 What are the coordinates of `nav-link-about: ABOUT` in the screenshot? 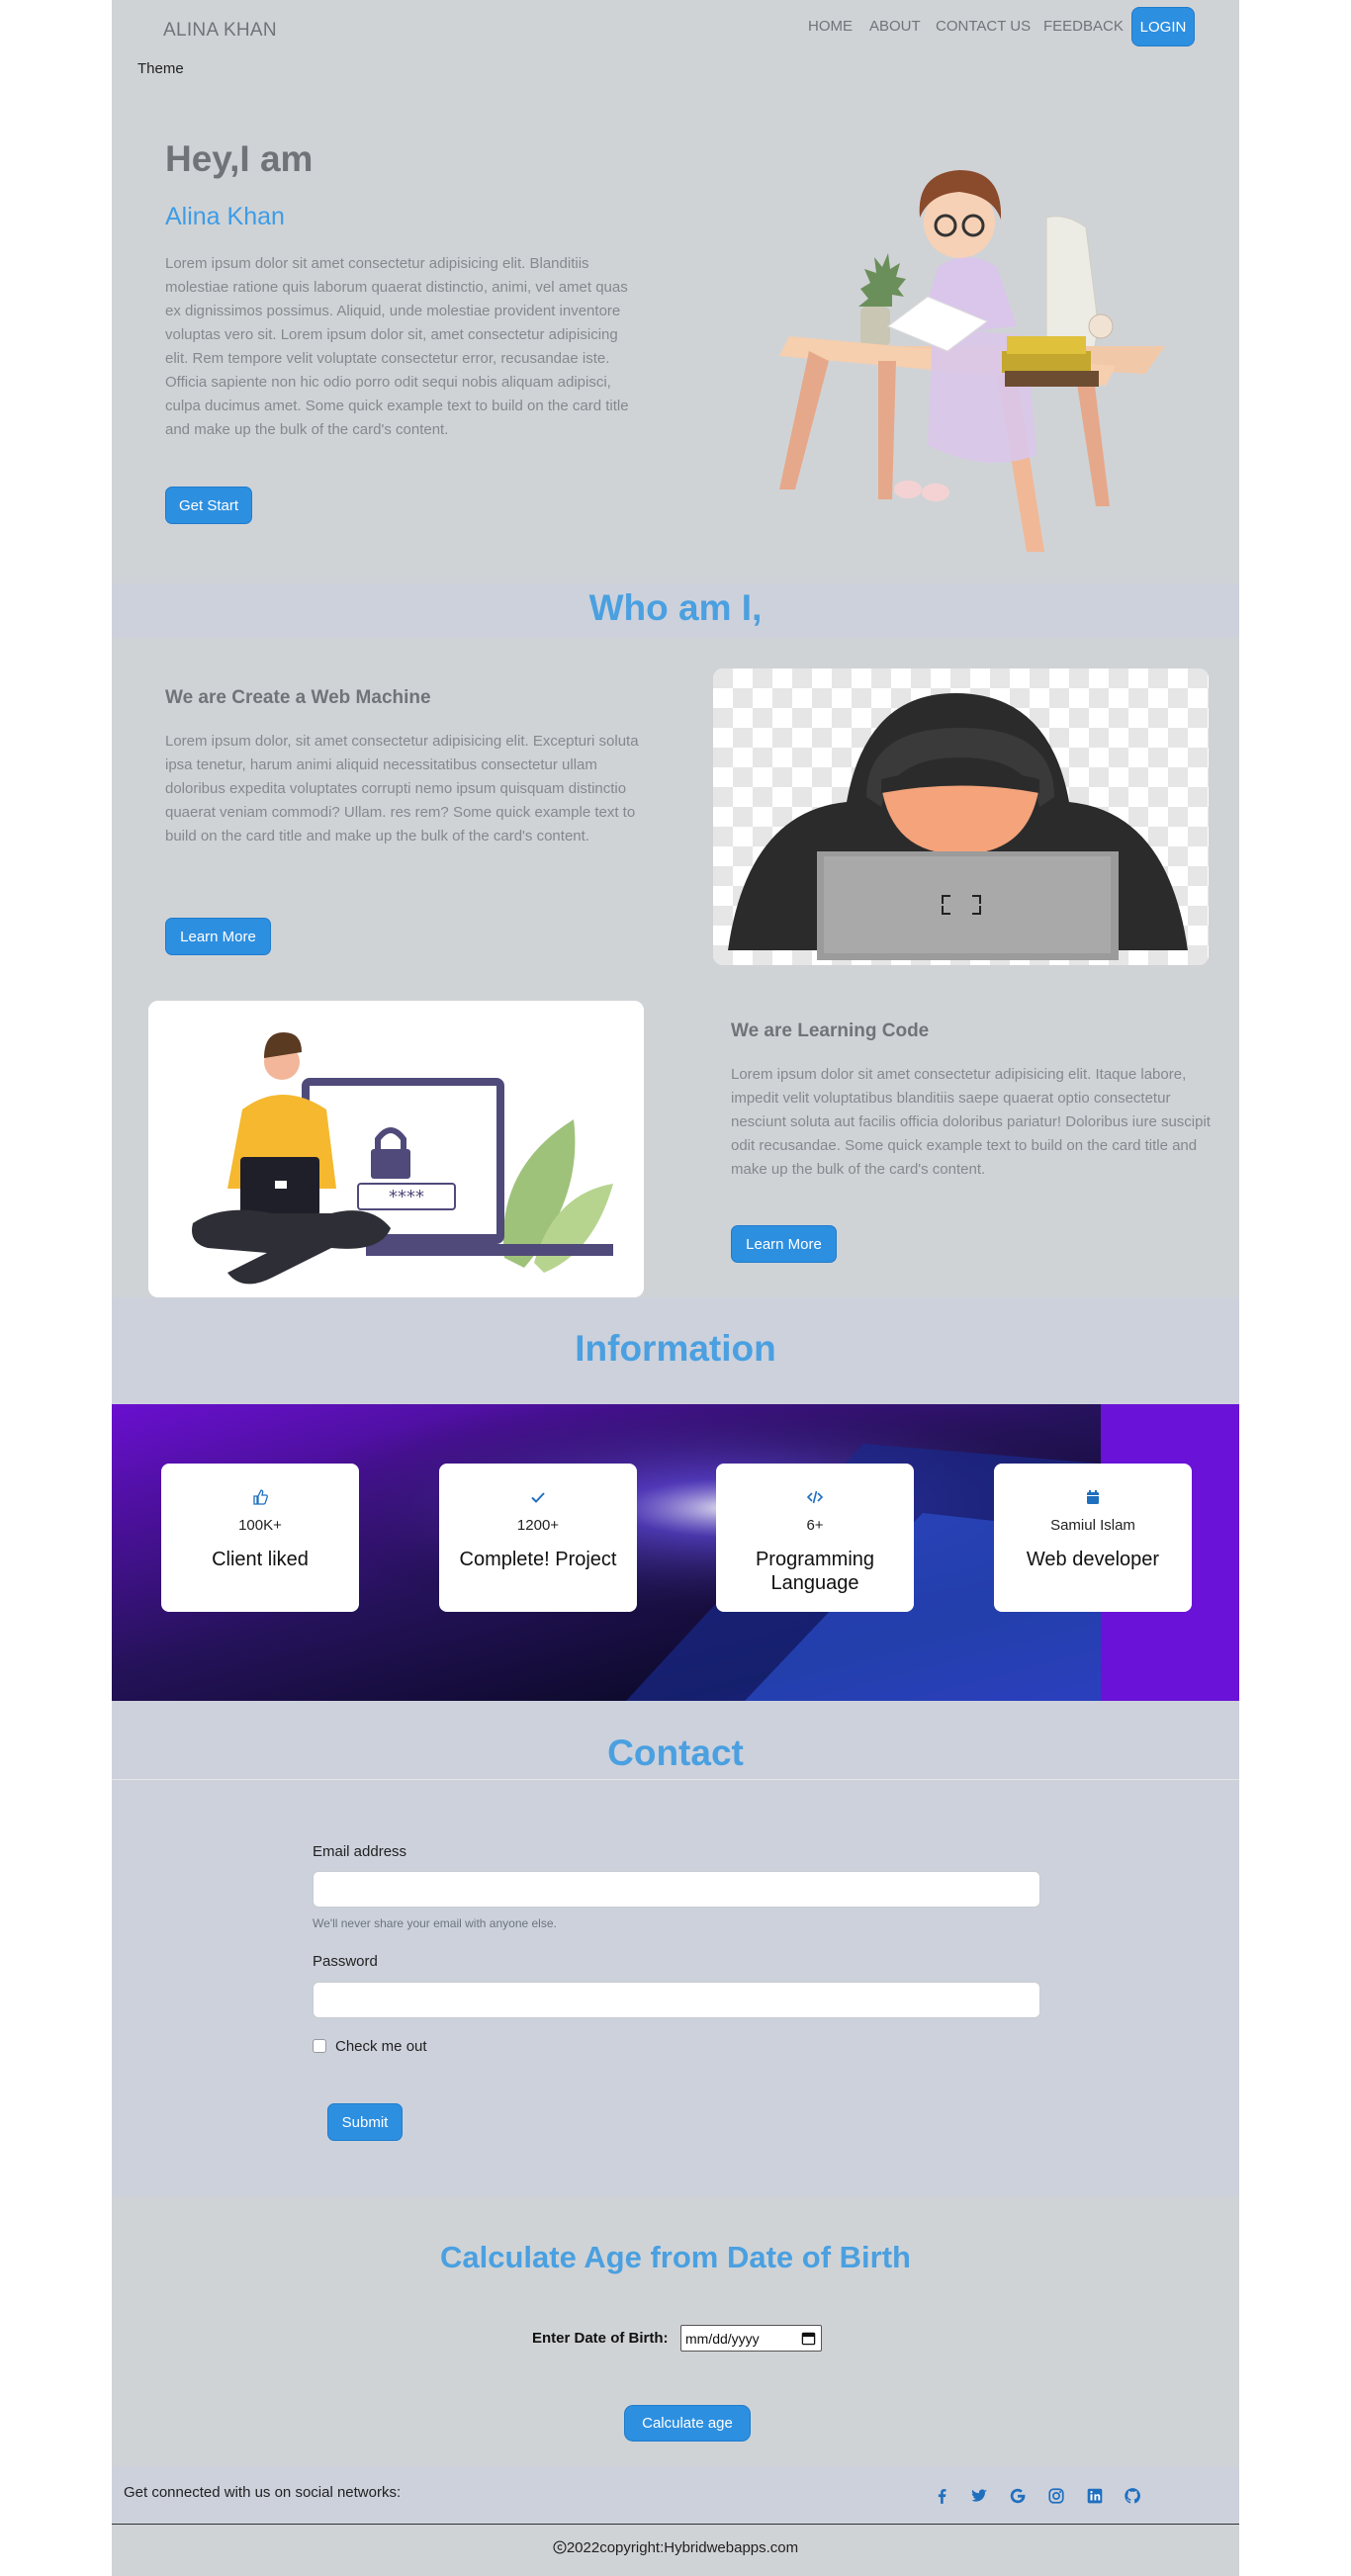 It's located at (895, 26).